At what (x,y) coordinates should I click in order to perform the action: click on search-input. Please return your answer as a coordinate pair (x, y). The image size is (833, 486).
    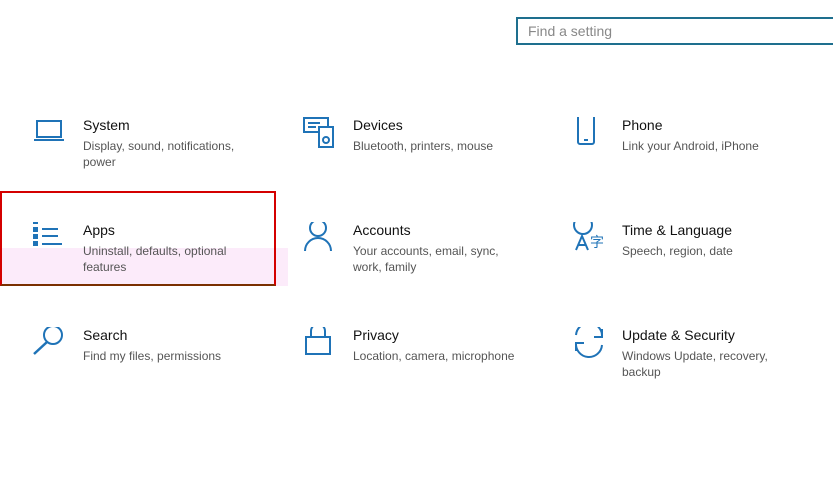
    Looking at the image, I should click on (673, 31).